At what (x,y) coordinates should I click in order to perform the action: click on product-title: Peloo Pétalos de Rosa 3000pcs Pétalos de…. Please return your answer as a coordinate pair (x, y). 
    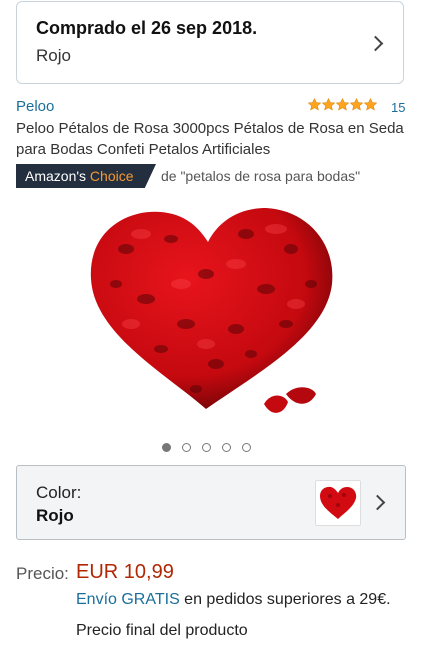
    Looking at the image, I should click on (210, 139).